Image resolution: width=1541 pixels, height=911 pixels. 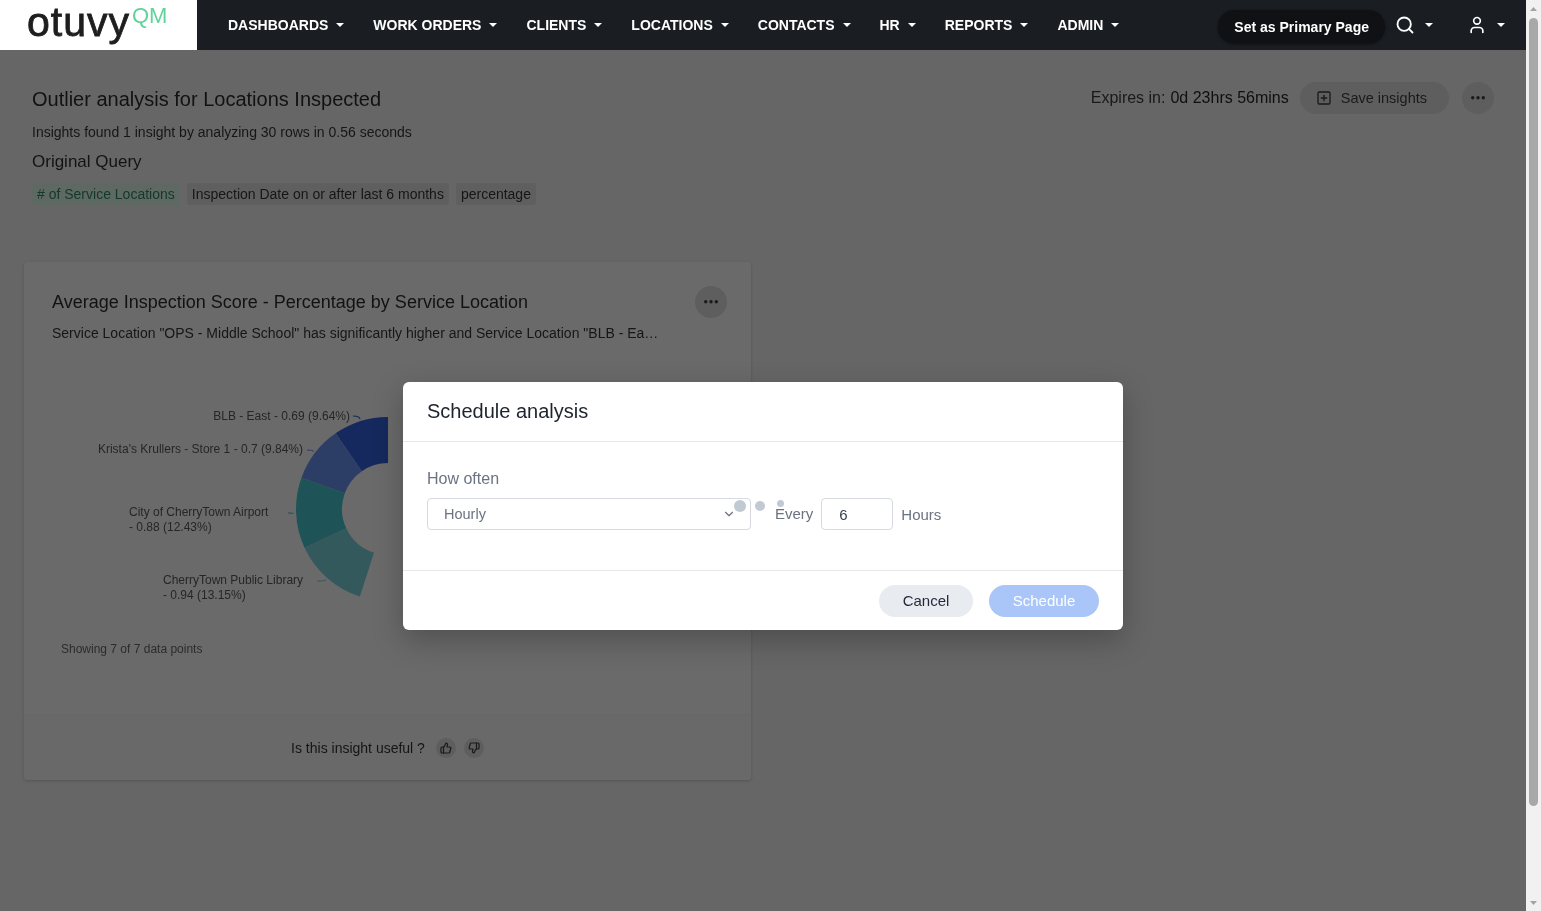 I want to click on user-icon, so click(x=1477, y=25).